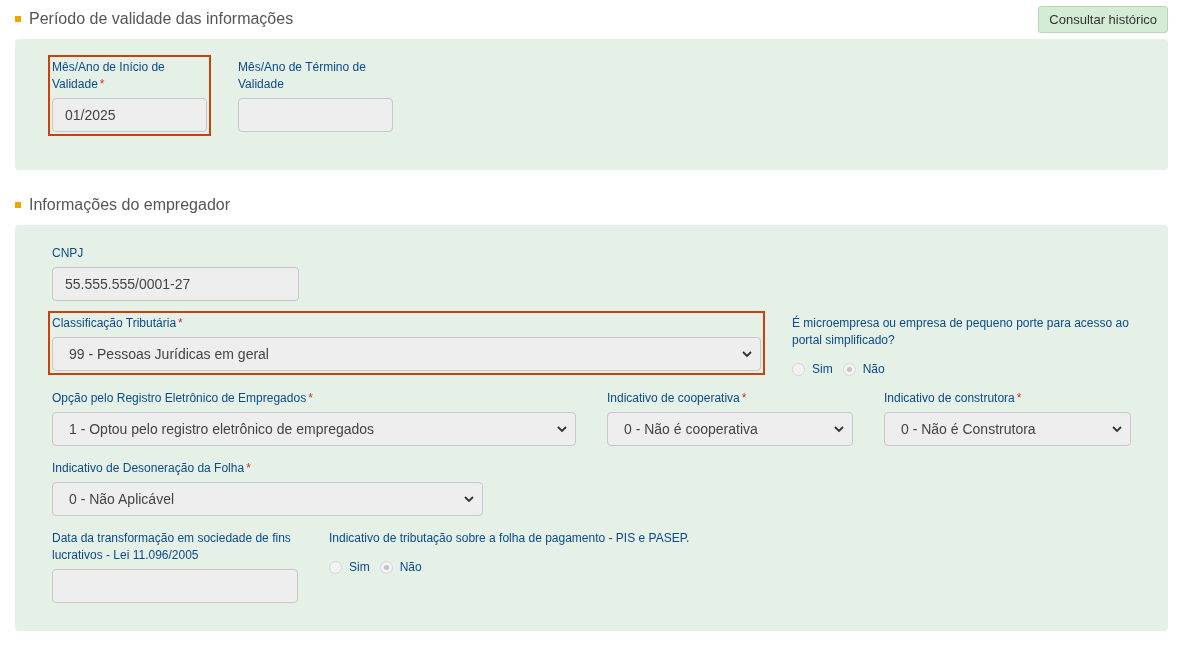  Describe the element at coordinates (314, 429) in the screenshot. I see `select-field: 1 - Optou pelo registro eletrônico de empregados` at that location.